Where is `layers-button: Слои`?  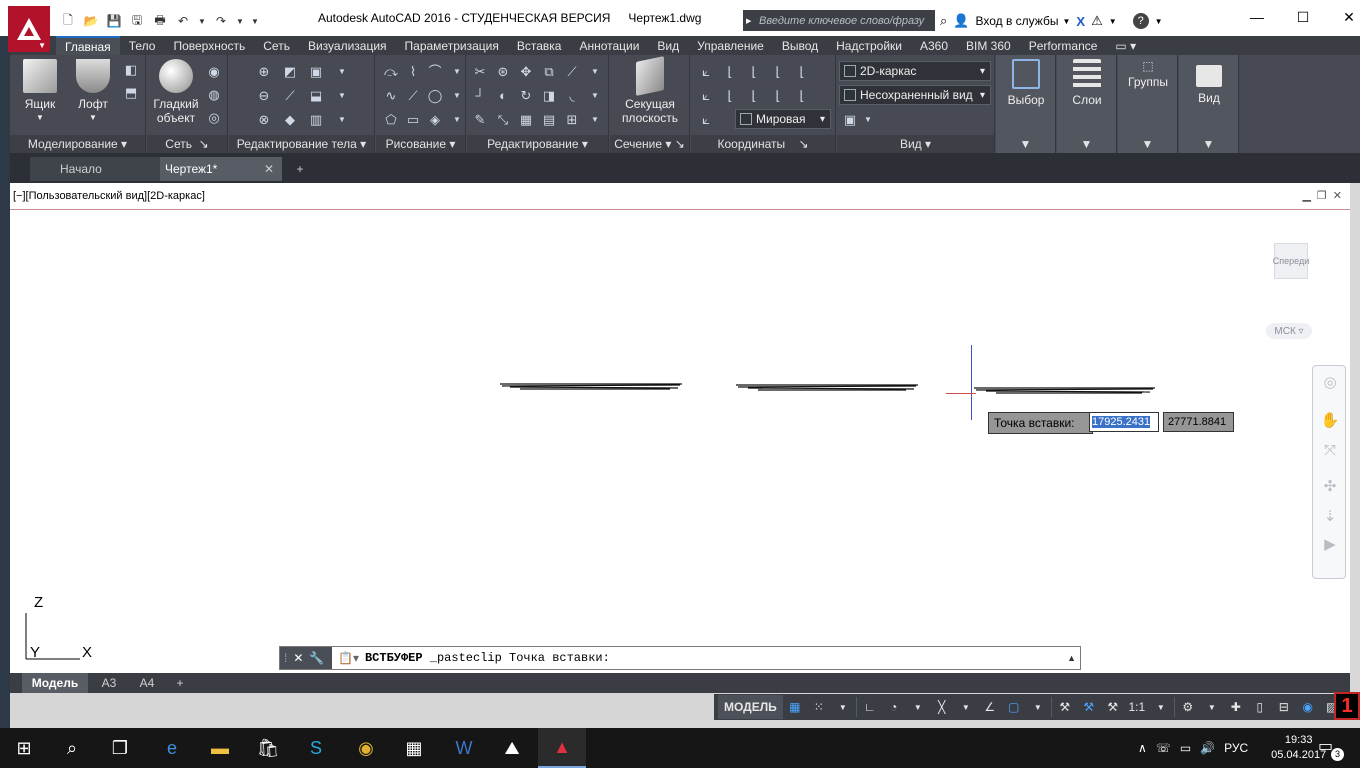 layers-button: Слои is located at coordinates (1087, 83).